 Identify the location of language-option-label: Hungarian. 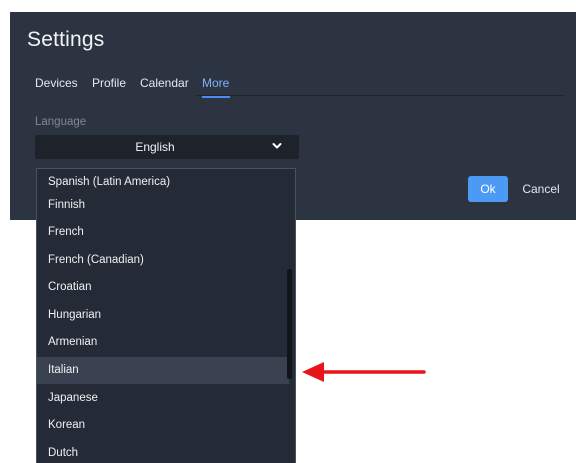
(75, 315).